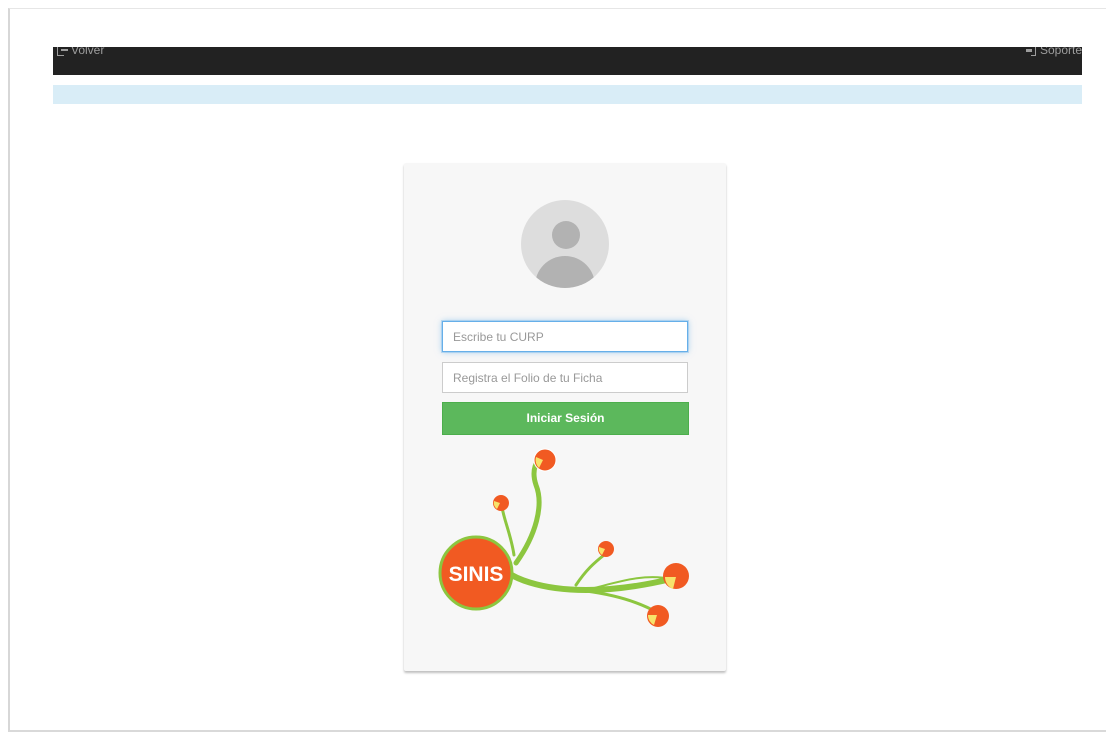 The width and height of the screenshot is (1110, 736). I want to click on login-button: Iniciar Sesión, so click(565, 418).